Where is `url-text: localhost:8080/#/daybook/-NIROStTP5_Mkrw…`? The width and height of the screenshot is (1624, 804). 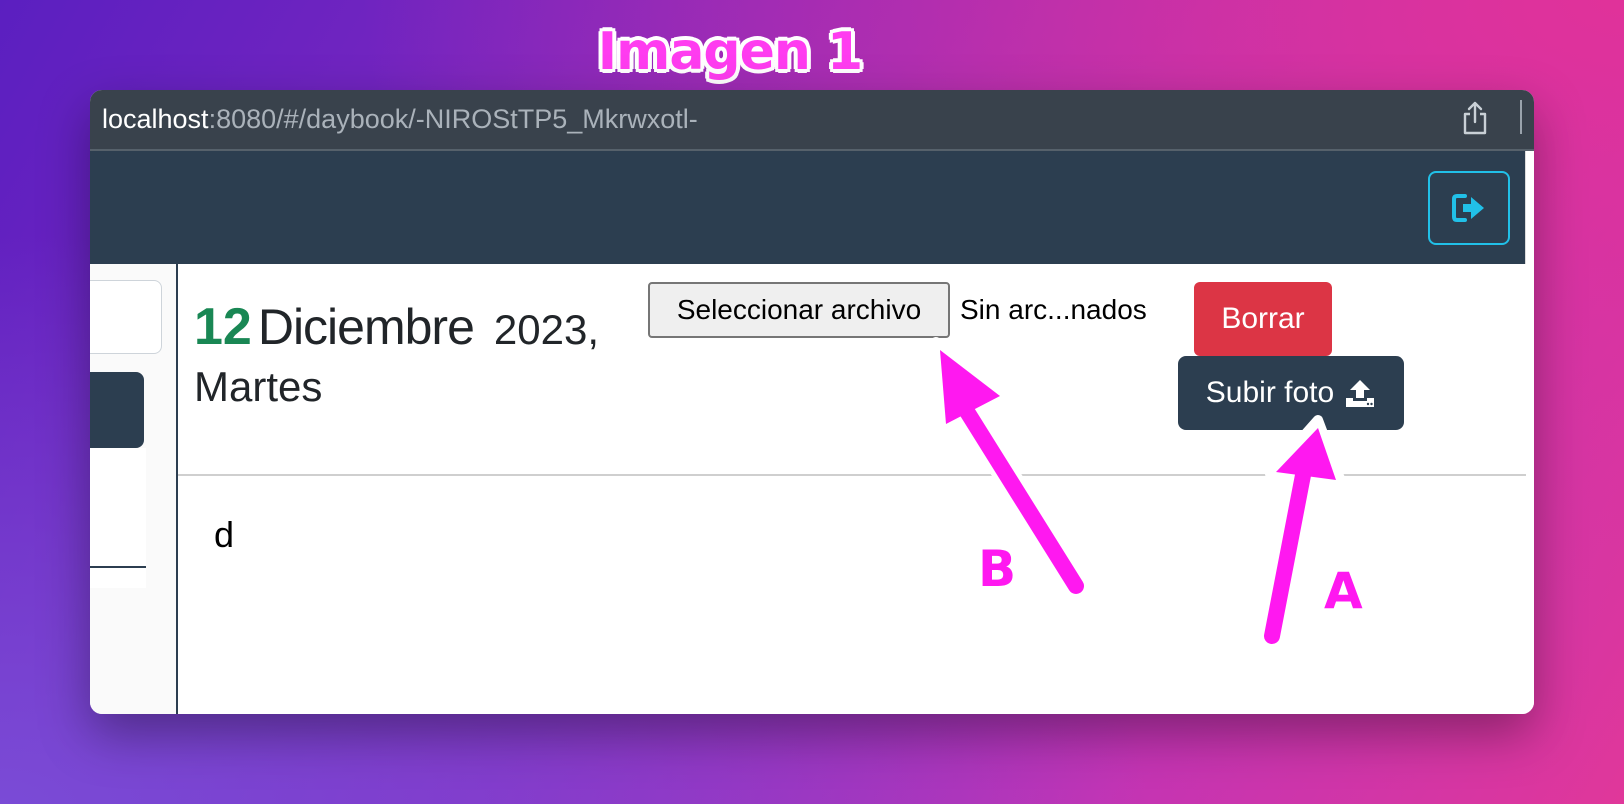 url-text: localhost:8080/#/daybook/-NIROStTP5_Mkrw… is located at coordinates (400, 119).